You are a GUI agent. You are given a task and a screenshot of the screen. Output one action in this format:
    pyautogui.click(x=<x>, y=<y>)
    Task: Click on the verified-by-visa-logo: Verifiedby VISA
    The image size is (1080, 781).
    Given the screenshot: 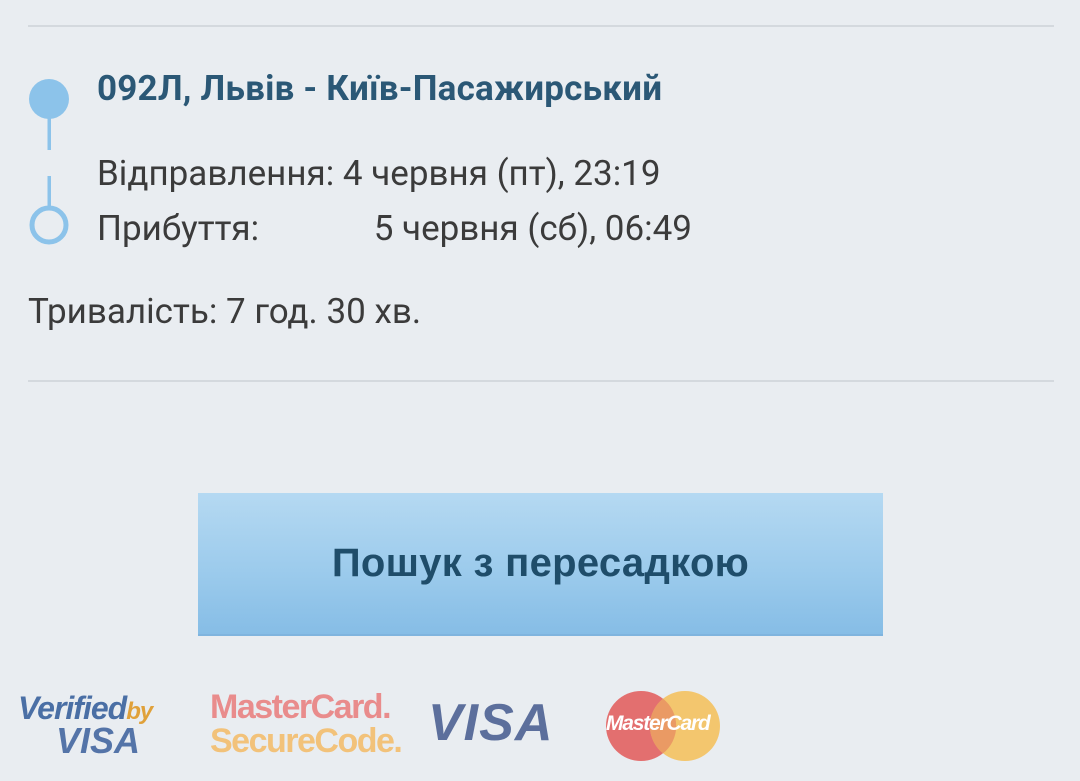 What is the action you would take?
    pyautogui.click(x=98, y=725)
    